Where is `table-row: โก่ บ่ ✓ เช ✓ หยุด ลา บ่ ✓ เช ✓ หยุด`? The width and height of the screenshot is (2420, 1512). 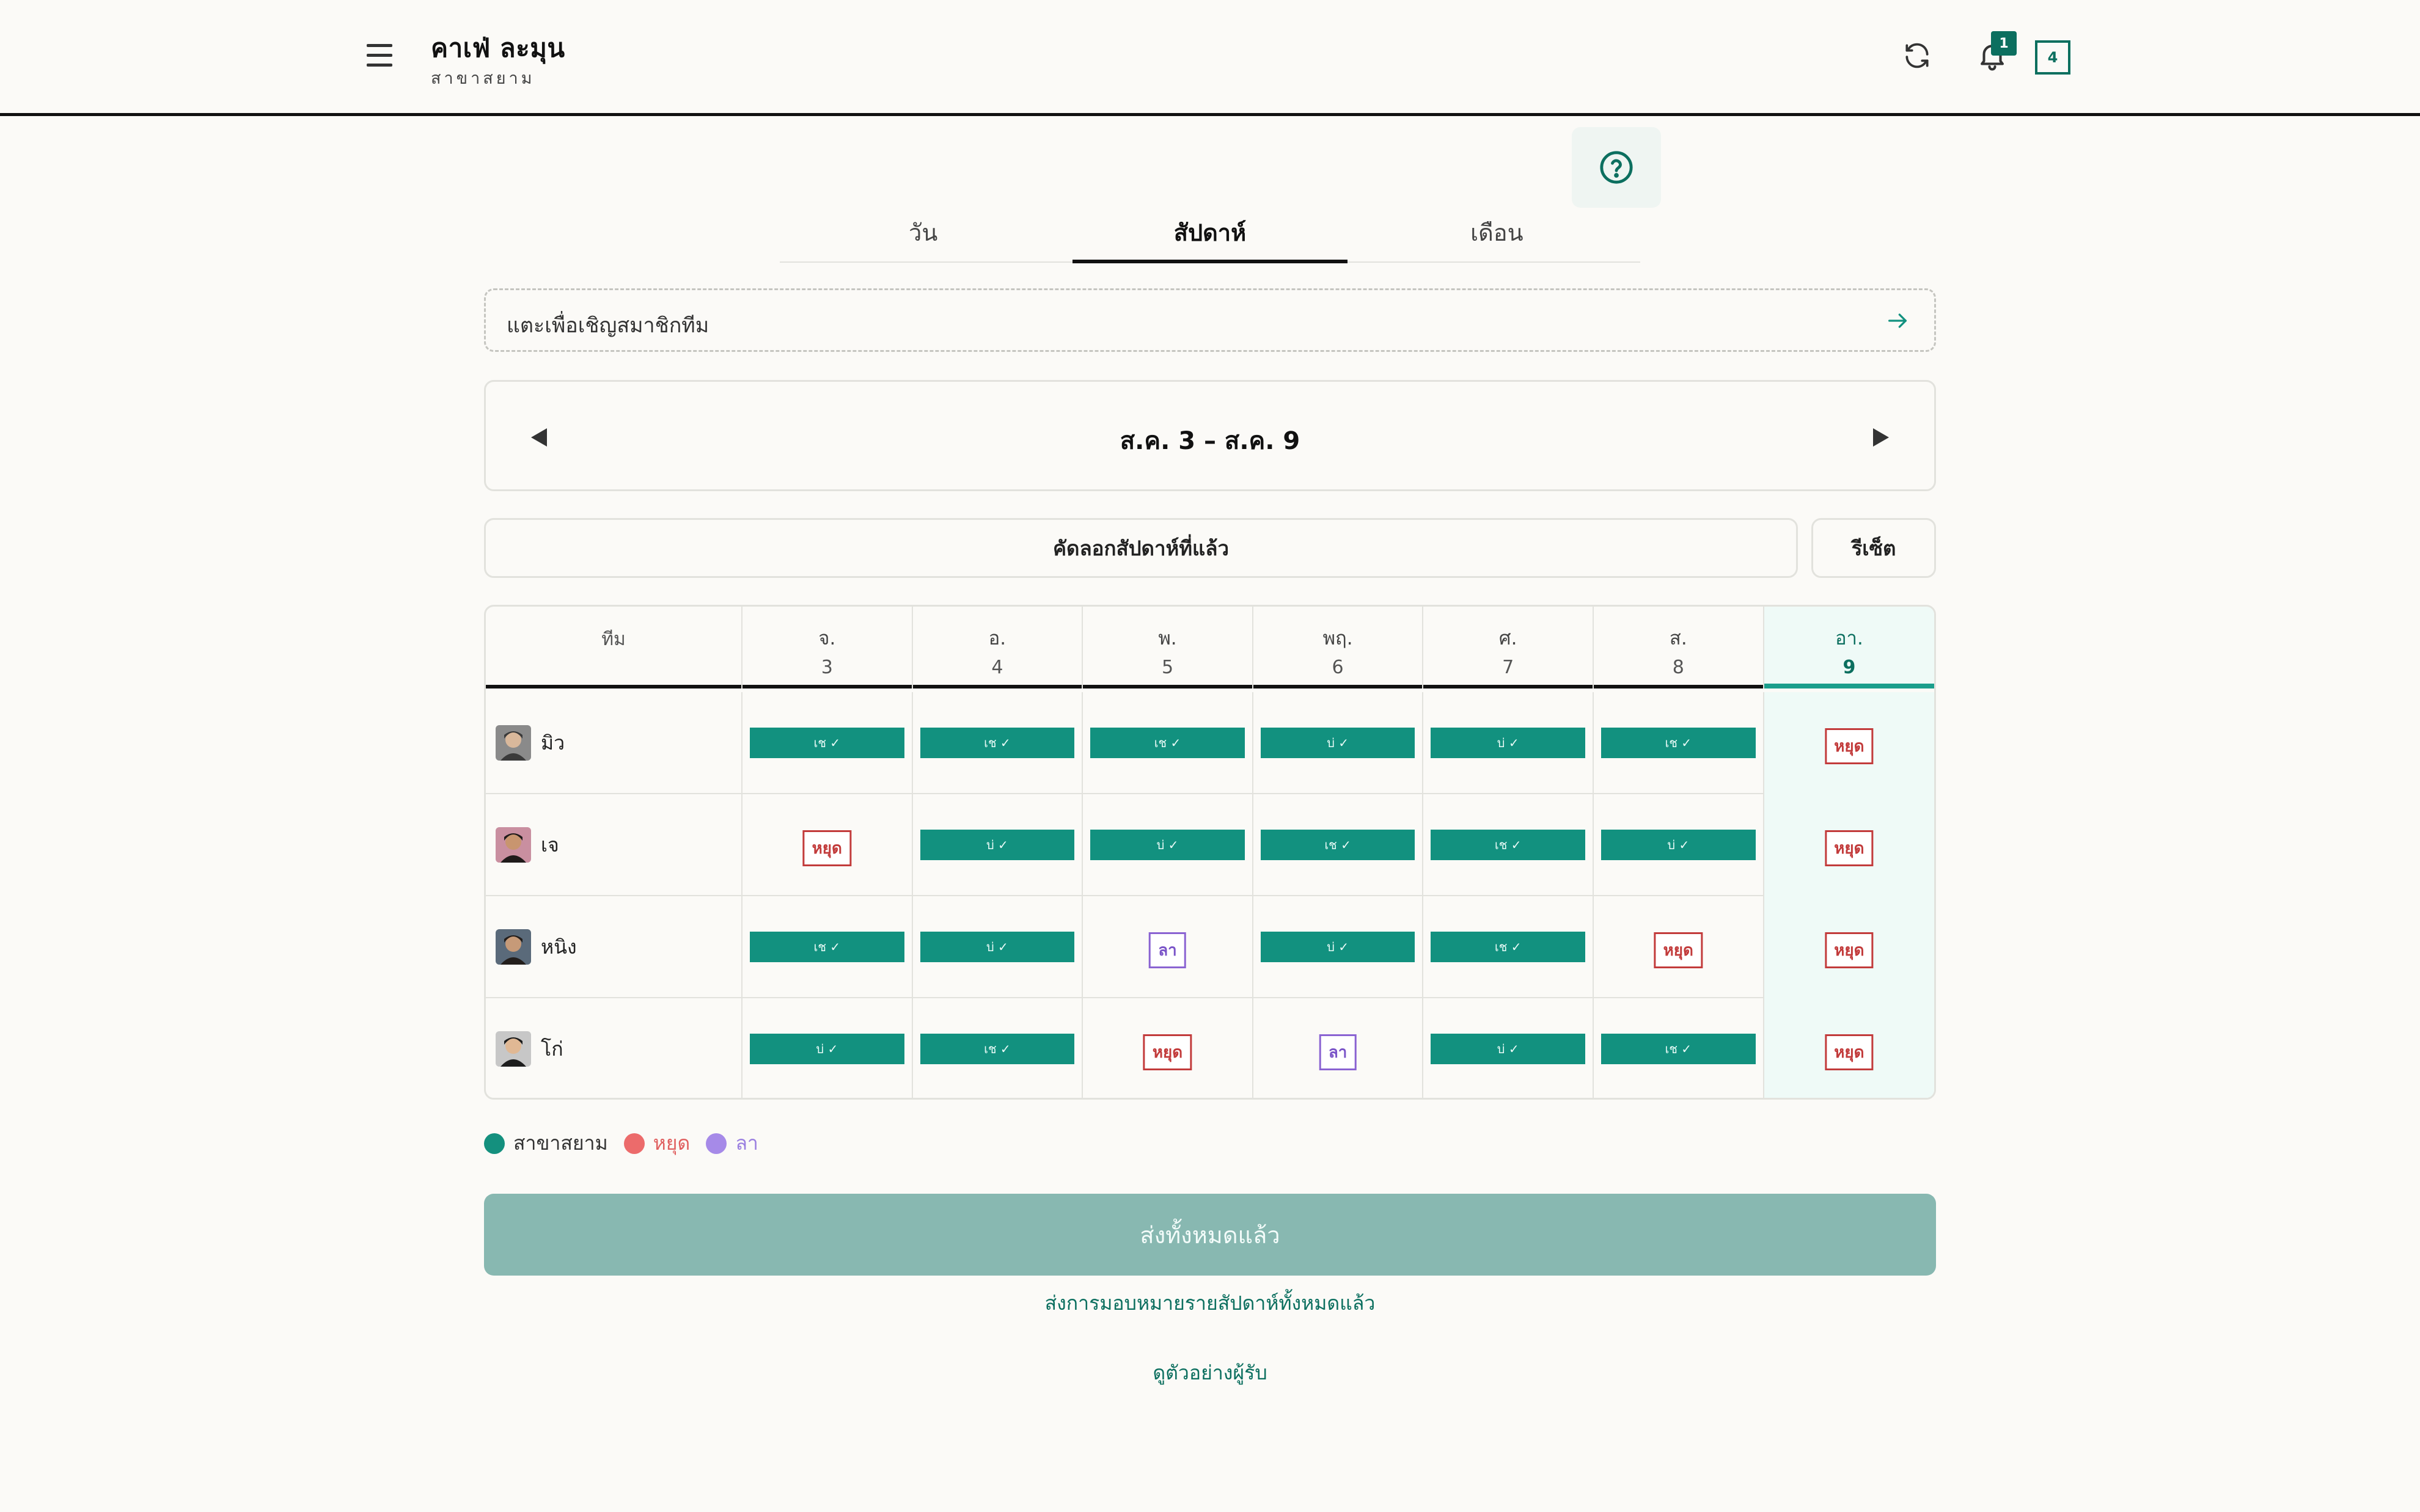
table-row: โก่ บ่ ✓ เช ✓ หยุด ลา บ่ ✓ เช ✓ หยุด is located at coordinates (1210, 1048).